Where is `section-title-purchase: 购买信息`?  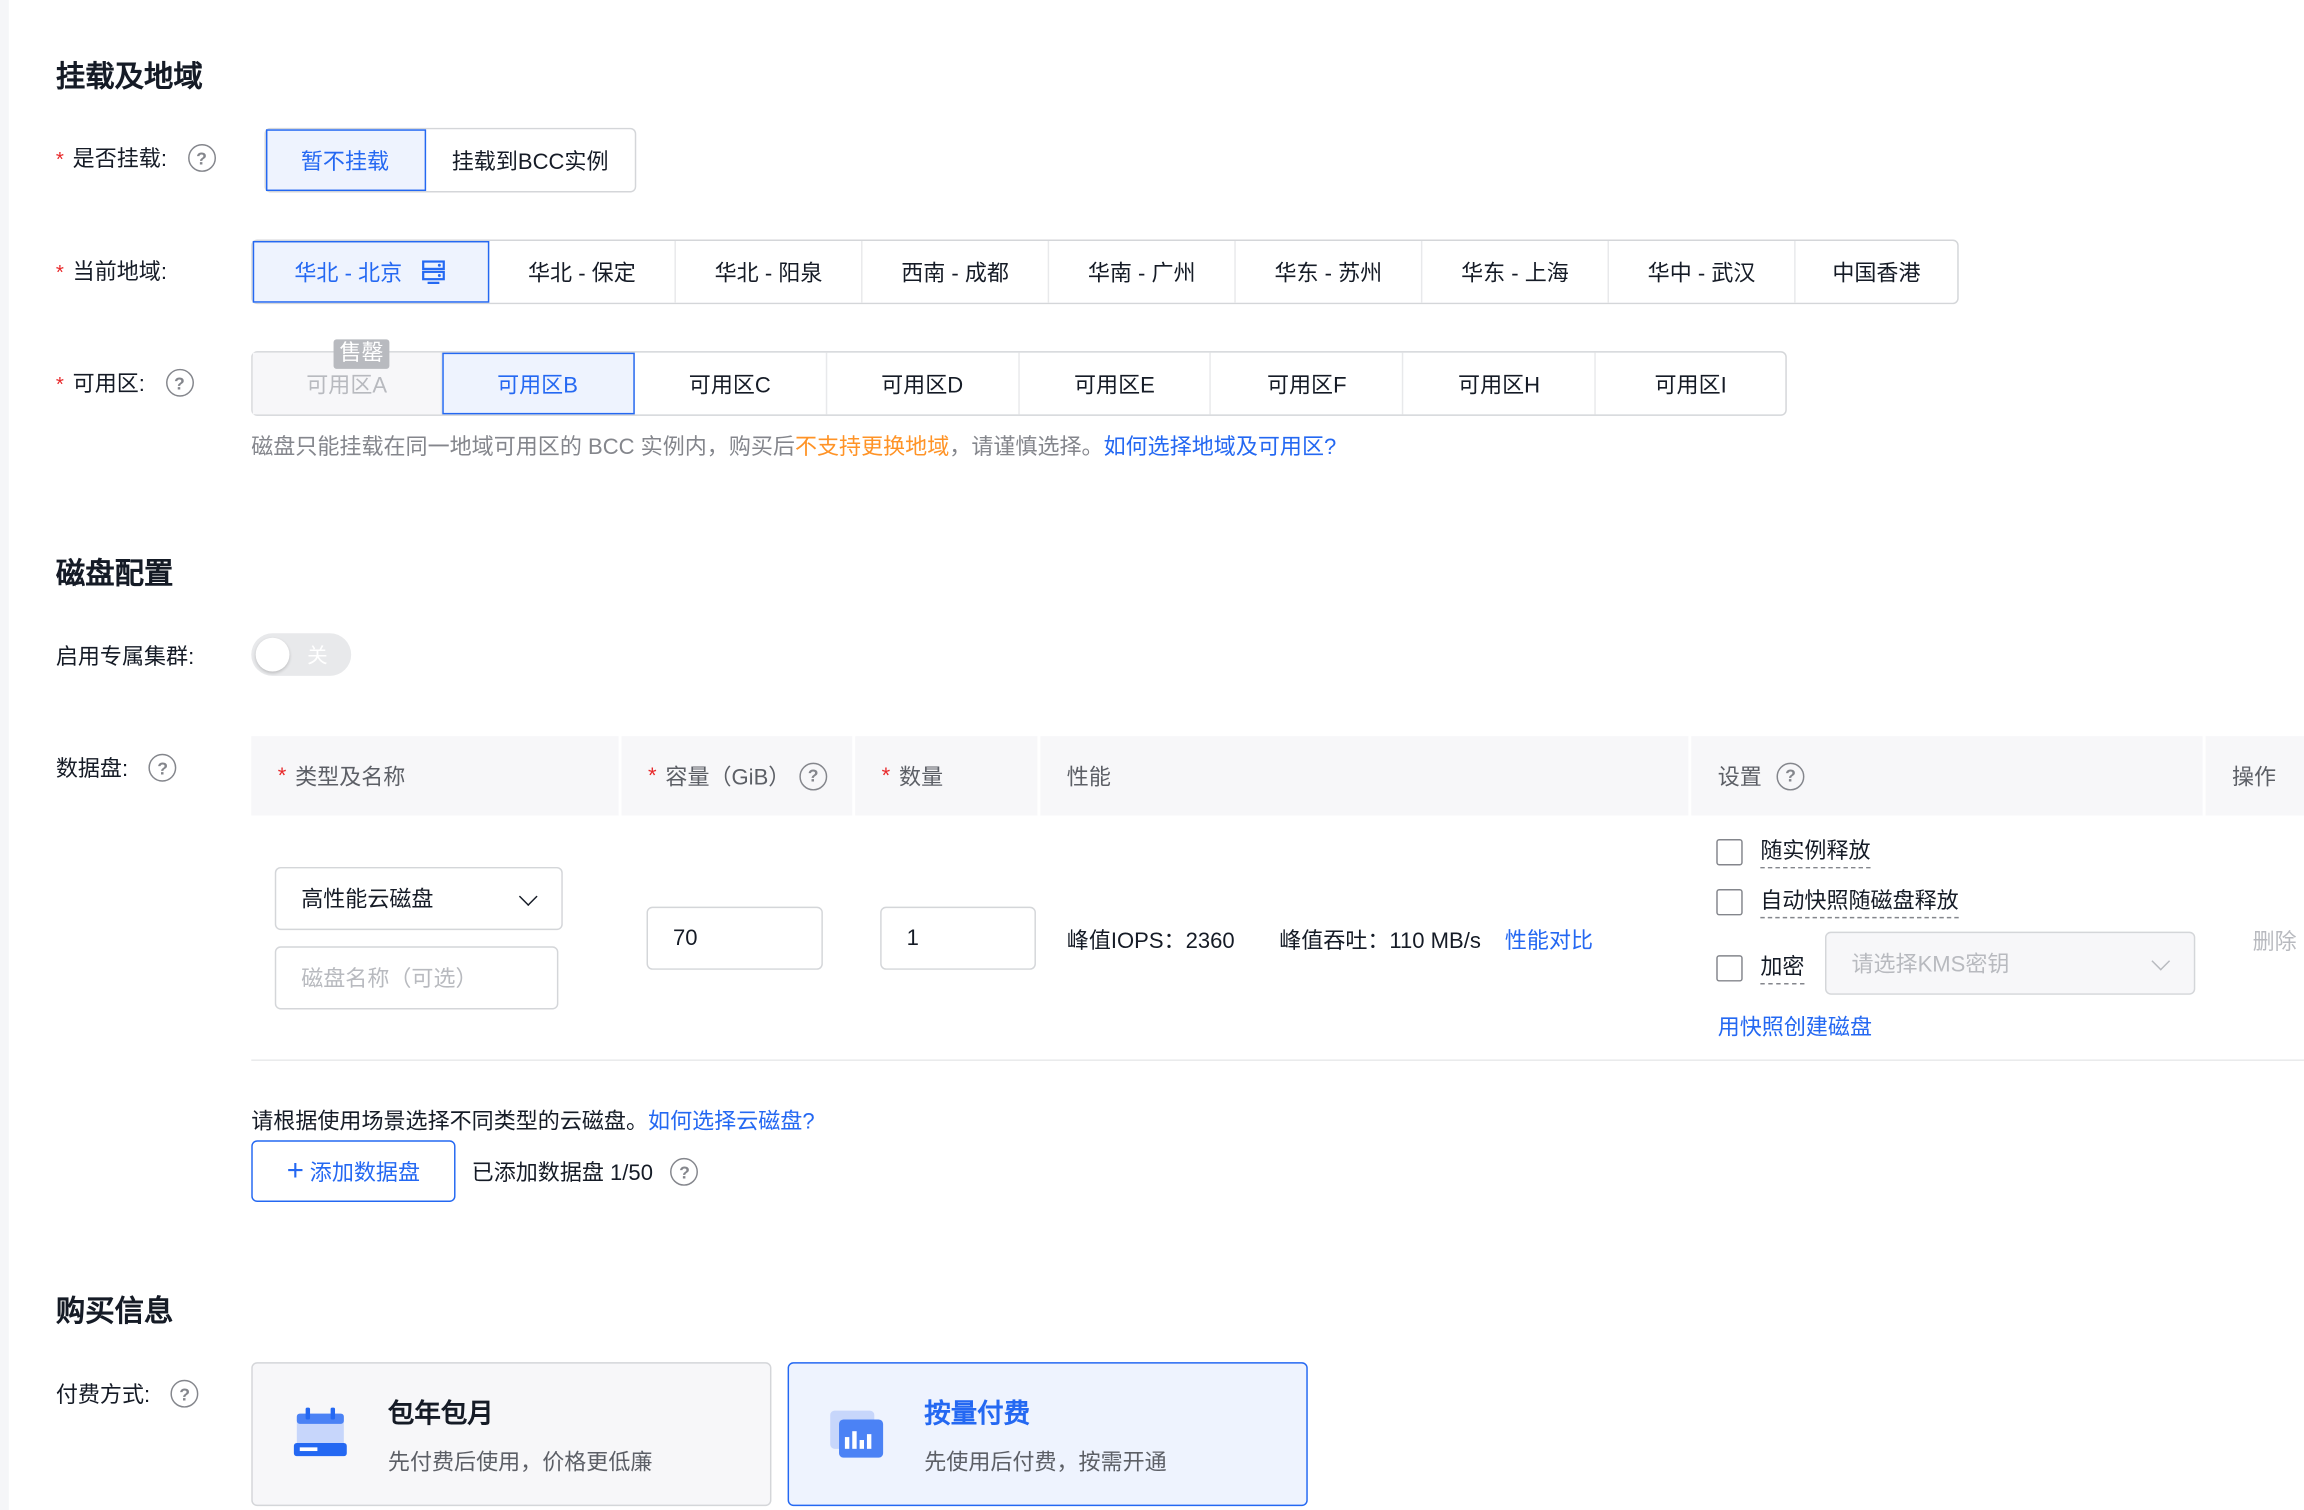 section-title-purchase: 购买信息 is located at coordinates (114, 1312).